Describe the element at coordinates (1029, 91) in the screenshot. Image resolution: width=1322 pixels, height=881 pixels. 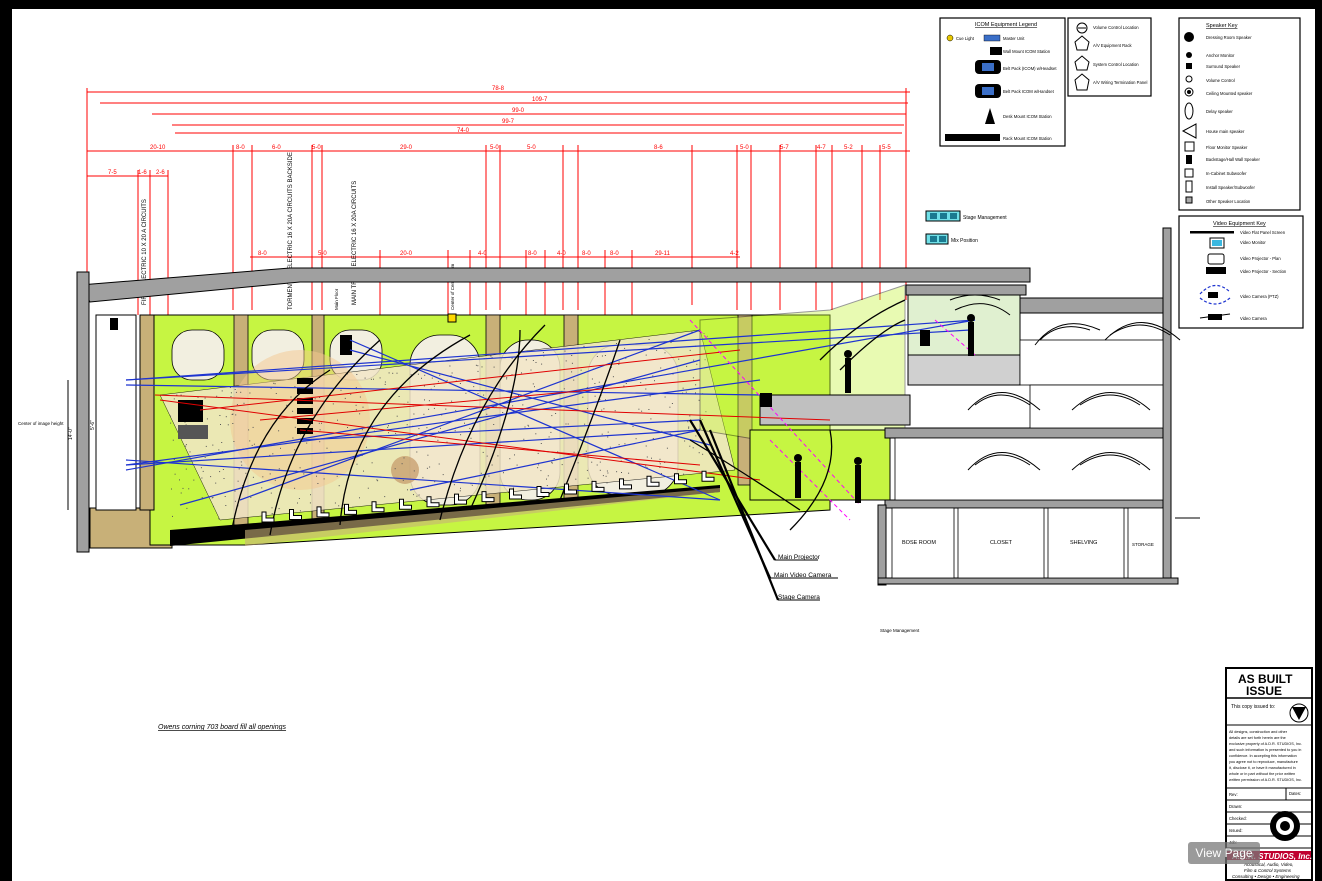
I see `icom-item-4: Belt Pack ICOM w/Handset` at that location.